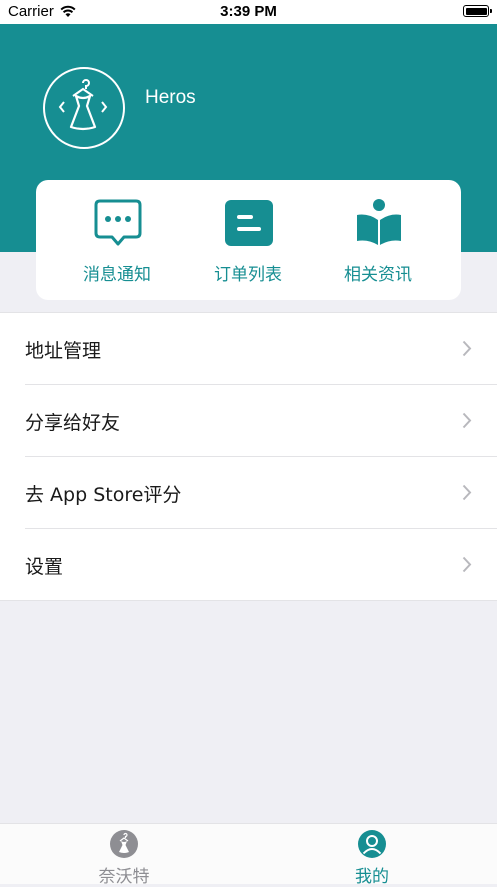 Image resolution: width=497 pixels, height=887 pixels. I want to click on orders-button: 订单列表, so click(248, 240).